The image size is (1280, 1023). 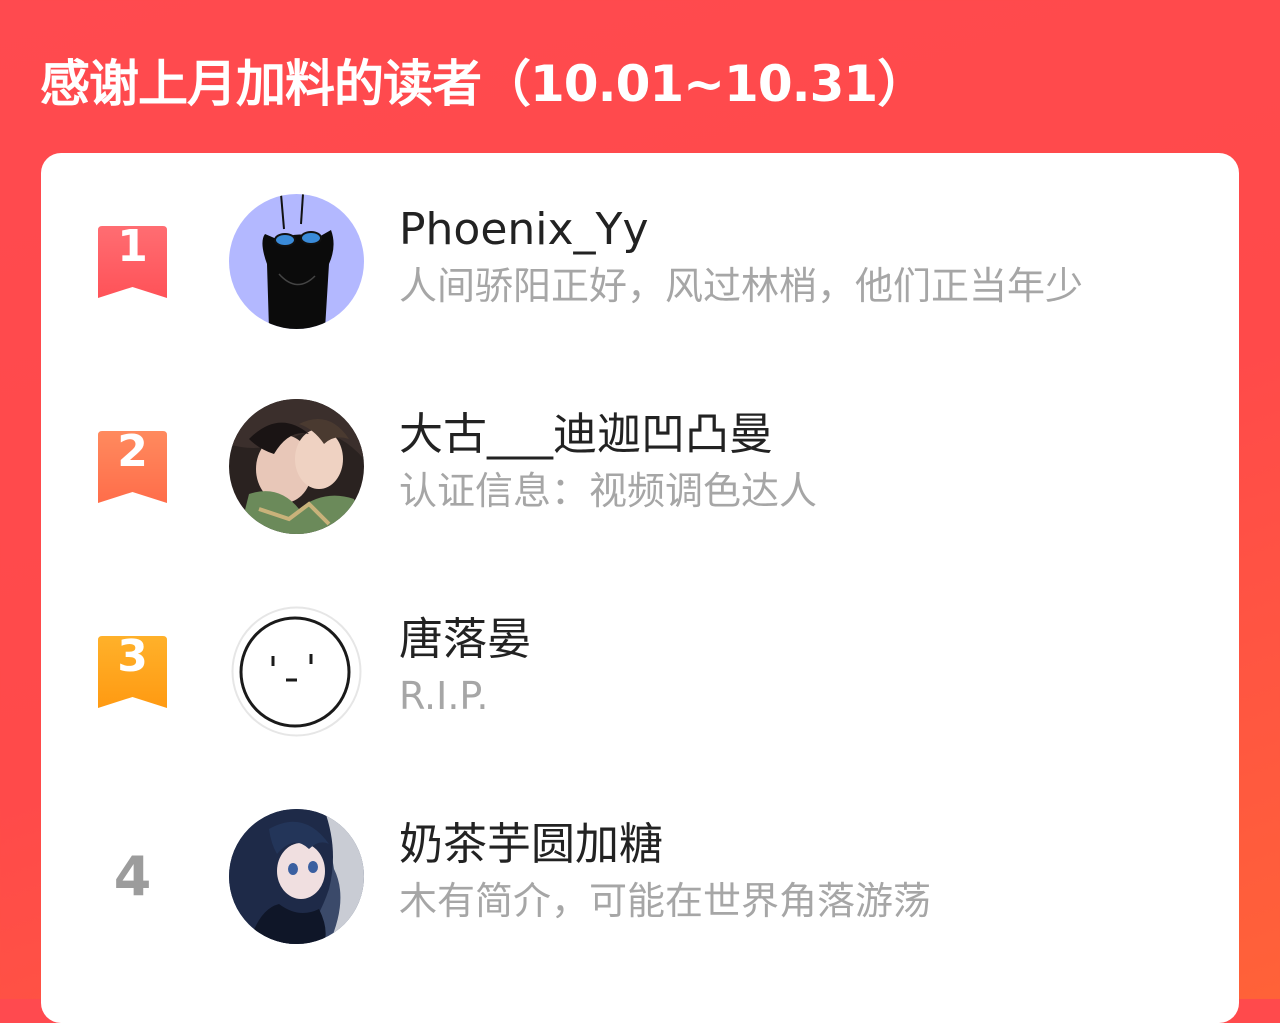 I want to click on rank-1-ribbon-icon: 1, so click(x=132, y=259).